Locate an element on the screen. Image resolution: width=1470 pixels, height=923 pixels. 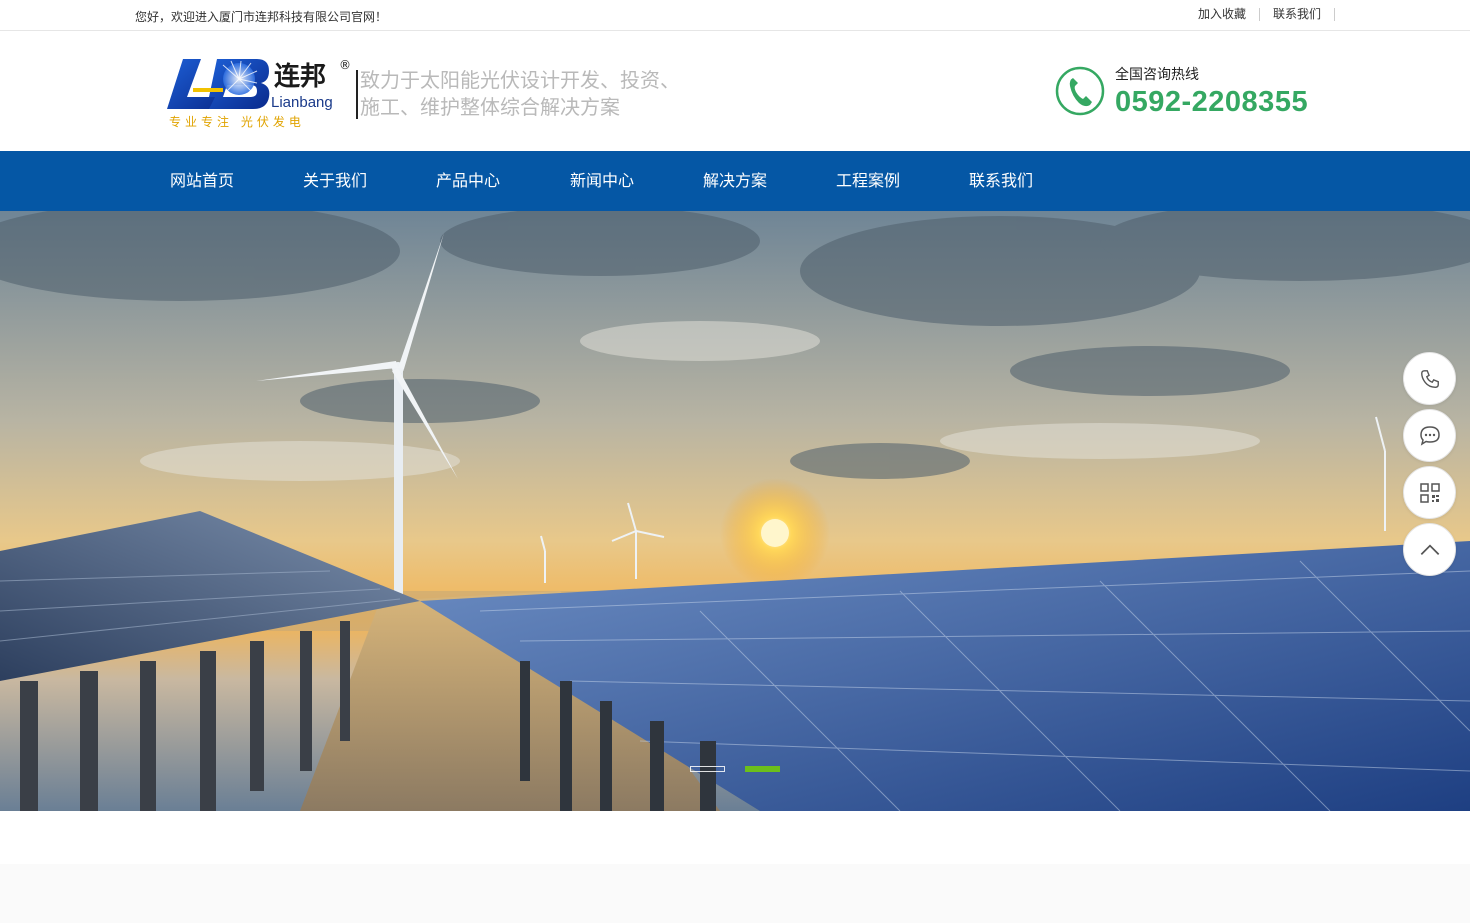
contact-us-top-link: 联系我们 is located at coordinates (1297, 14).